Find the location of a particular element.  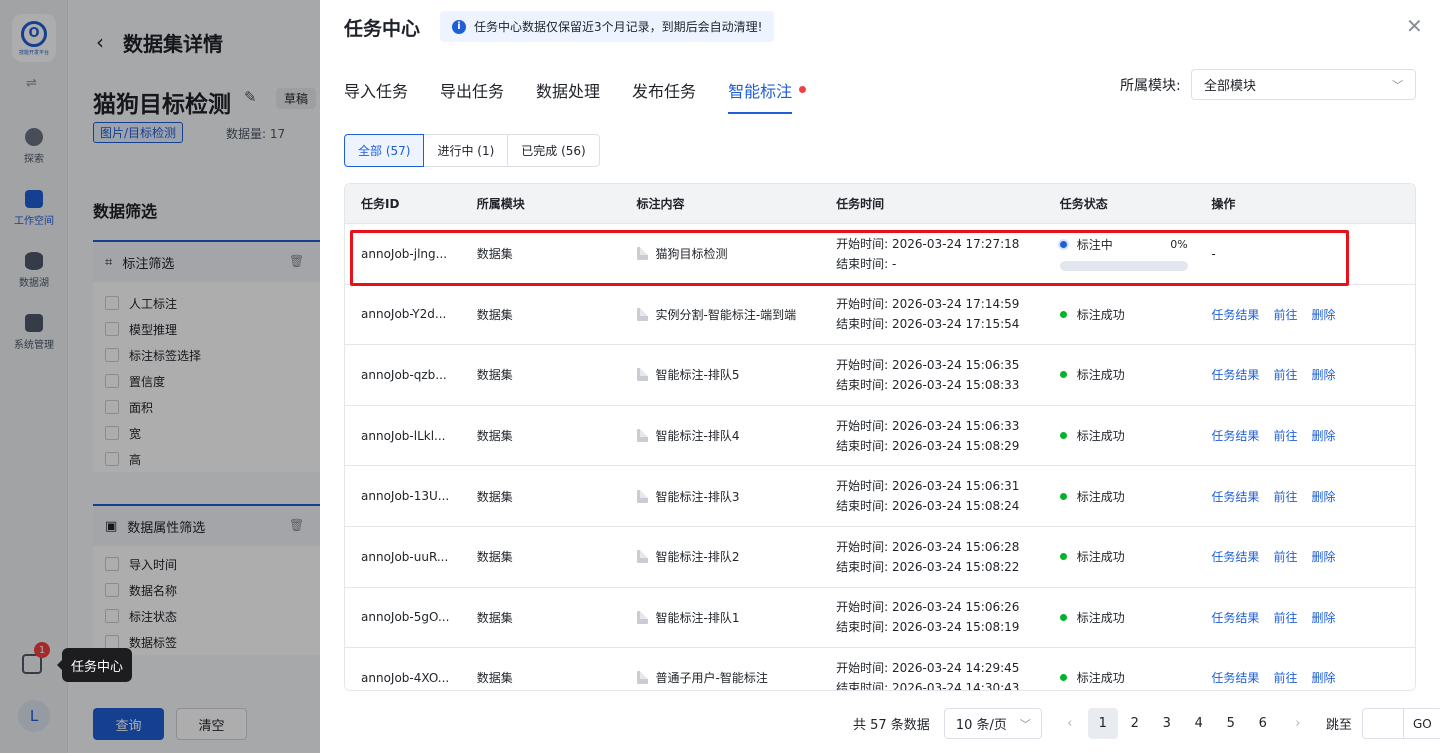

task-time: 开始时间: 2026-03-24 17:27:18 结束时间: - is located at coordinates (932, 254).